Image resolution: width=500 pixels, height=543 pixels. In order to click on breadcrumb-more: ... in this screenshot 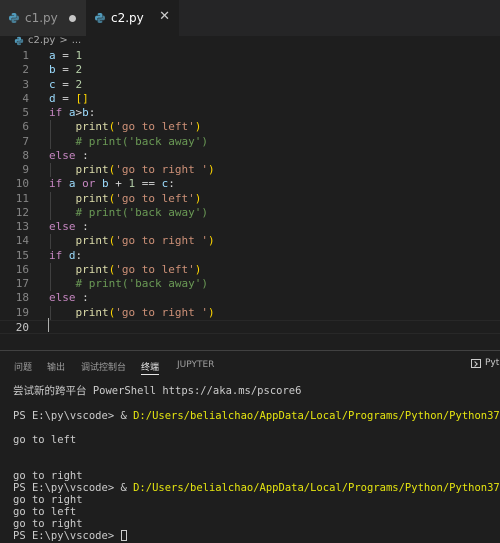, I will do `click(77, 41)`.